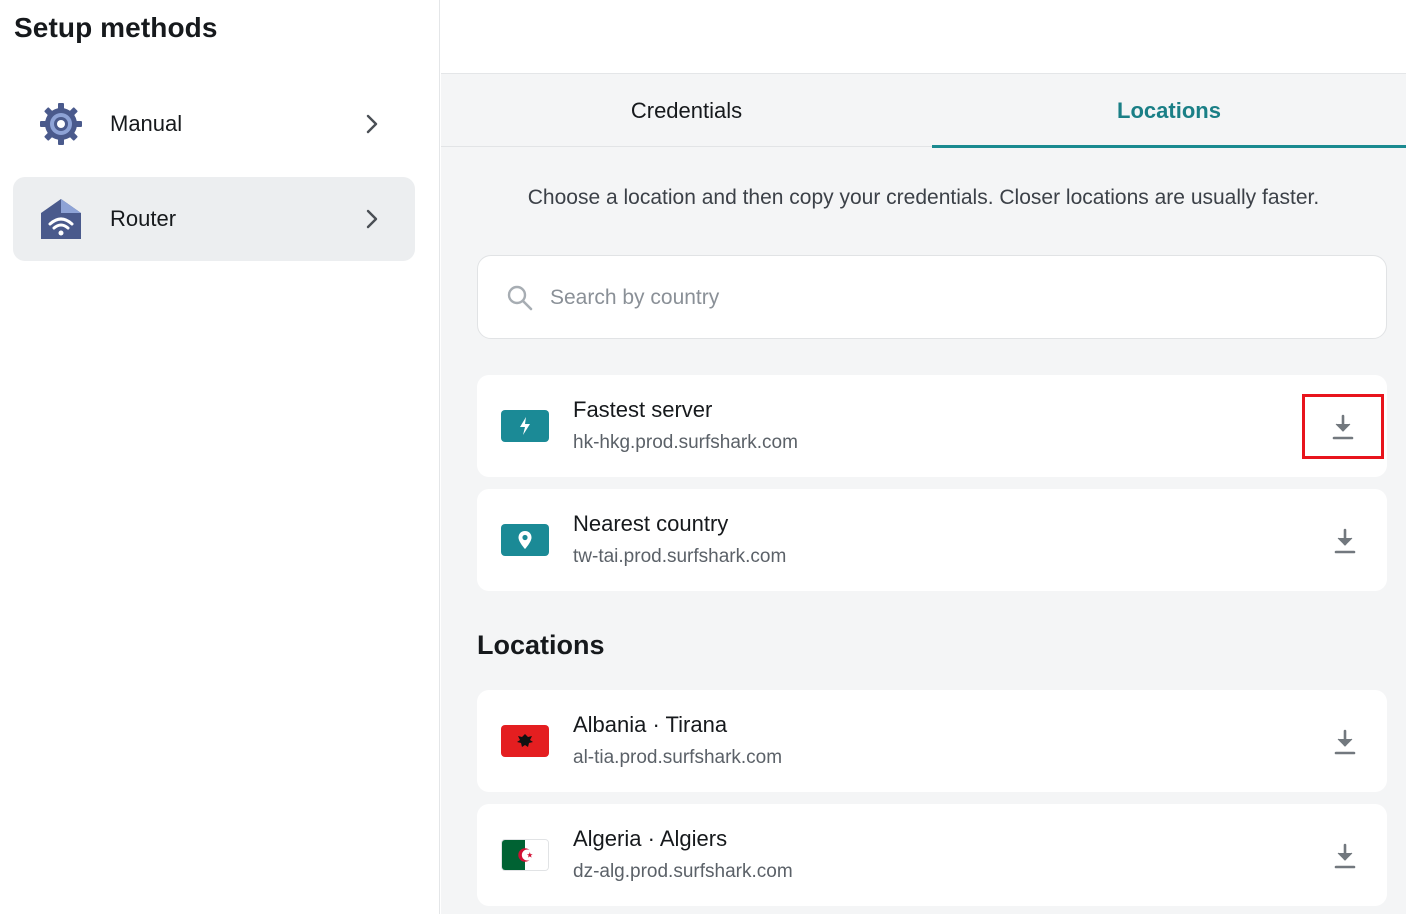  Describe the element at coordinates (146, 123) in the screenshot. I see `setup-method-label: Manual` at that location.